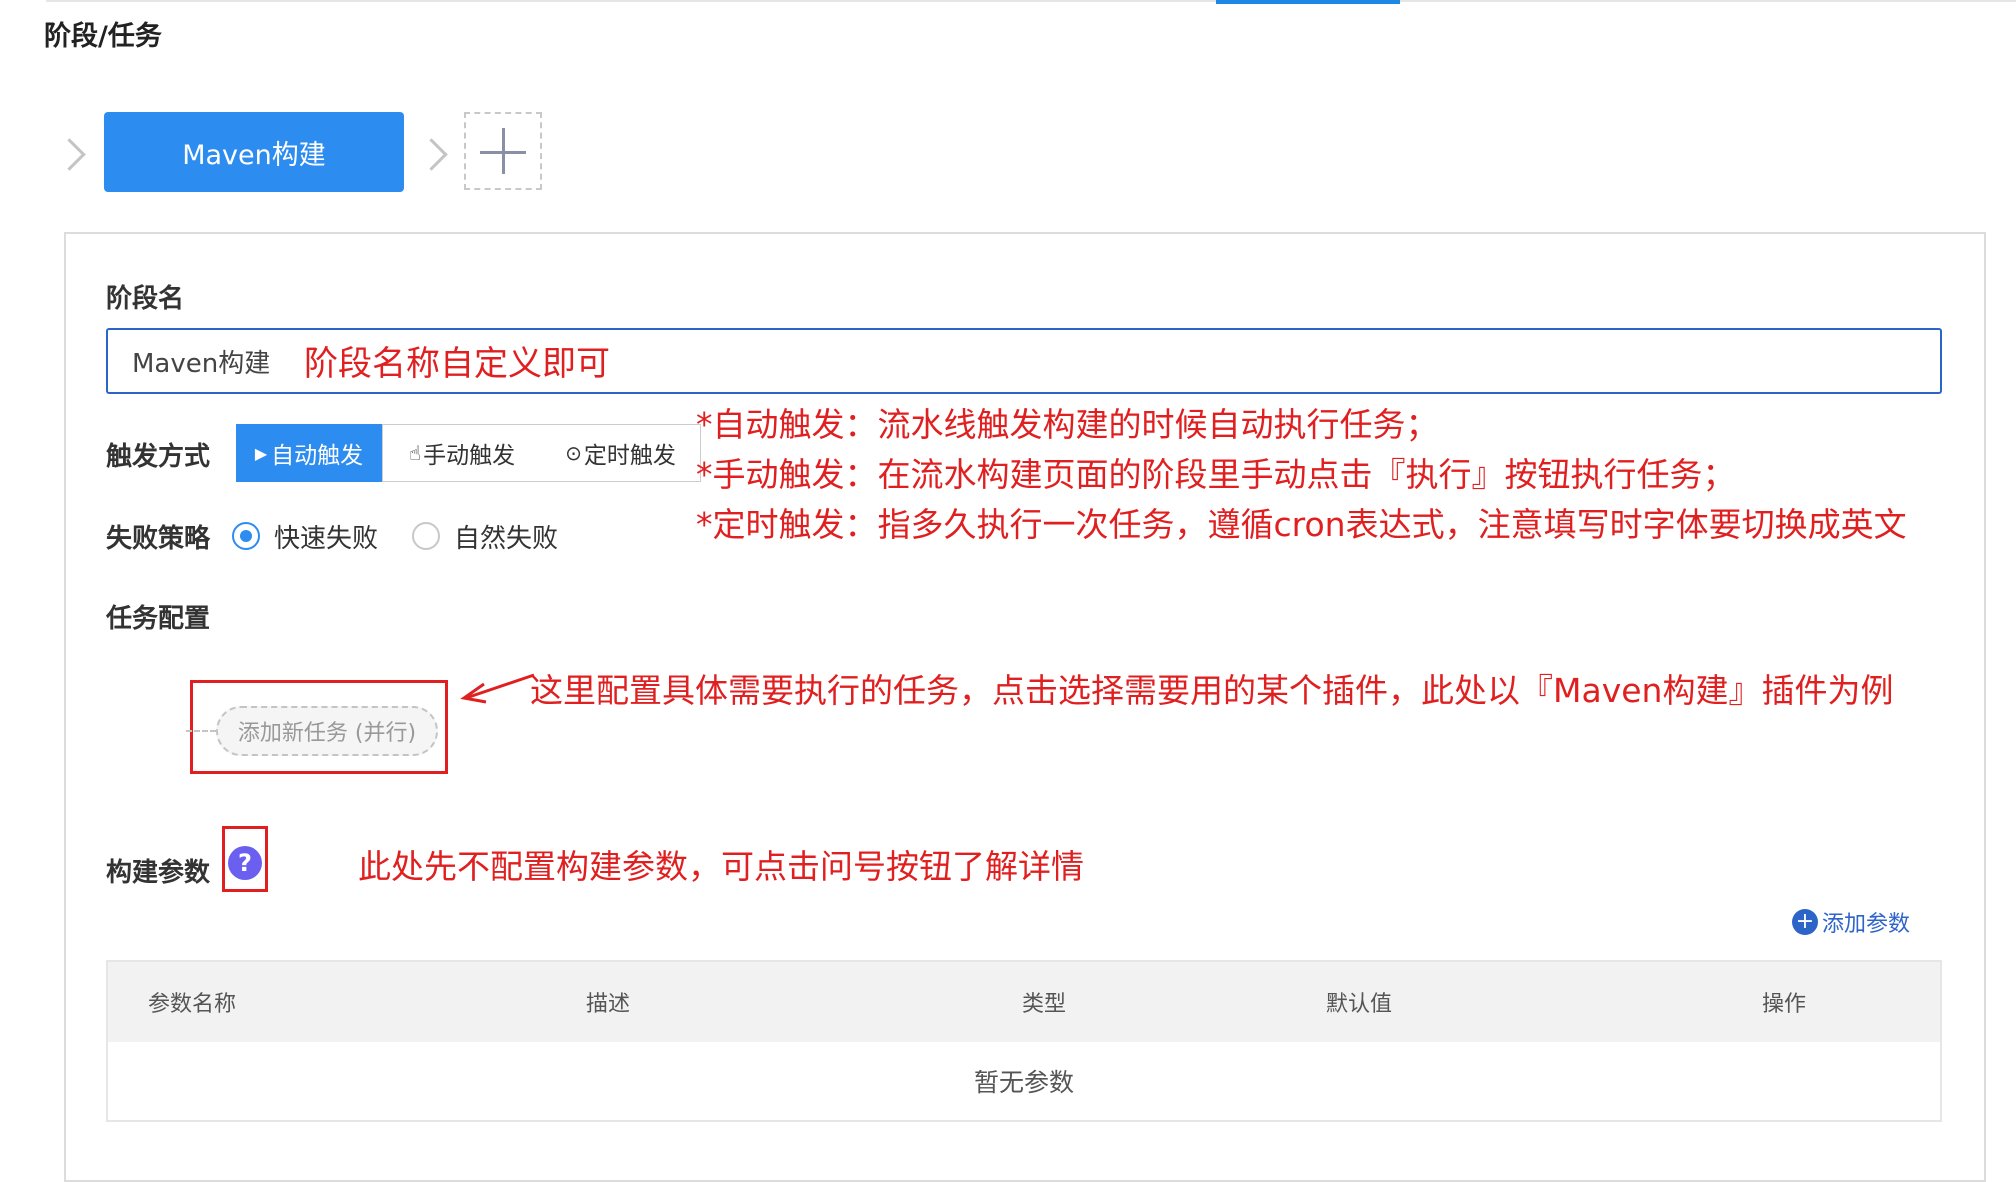  Describe the element at coordinates (1216, 474) in the screenshot. I see `annotation-trigger-manual: *手动触发：在流水构建页面的阶段里手动点击『执行』按钮执行任务；` at that location.